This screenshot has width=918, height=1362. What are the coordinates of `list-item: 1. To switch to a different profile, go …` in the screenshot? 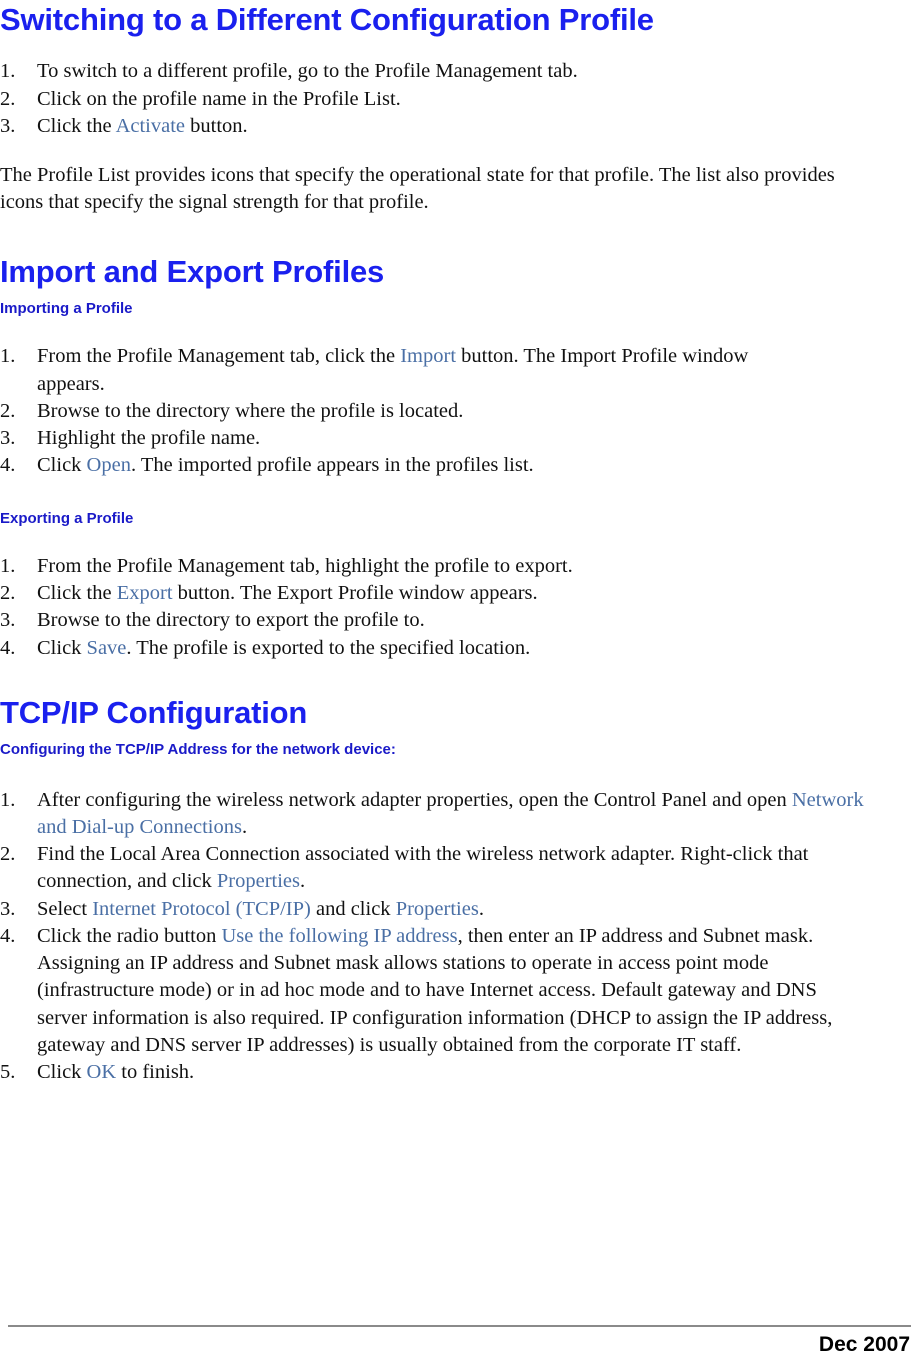 It's located at (384, 71).